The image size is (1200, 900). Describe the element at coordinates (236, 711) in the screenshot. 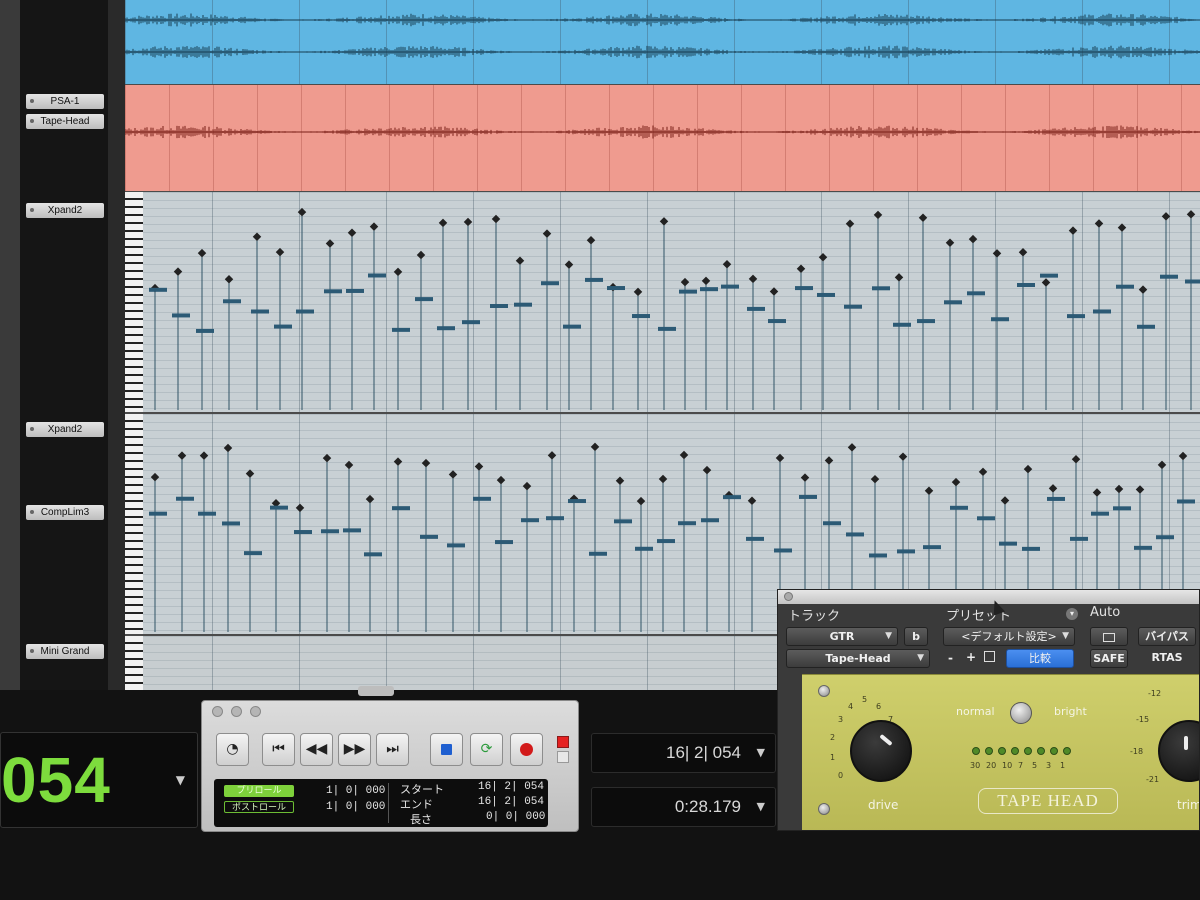

I see `minimize-icon` at that location.